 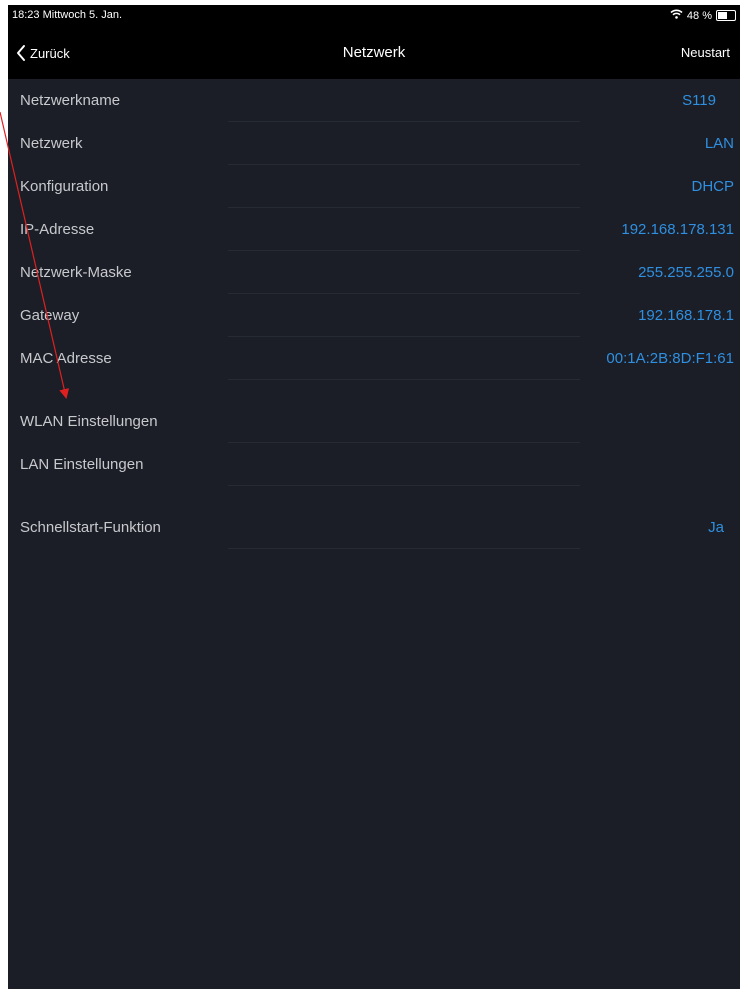 I want to click on chevron-left-icon, so click(x=21, y=53).